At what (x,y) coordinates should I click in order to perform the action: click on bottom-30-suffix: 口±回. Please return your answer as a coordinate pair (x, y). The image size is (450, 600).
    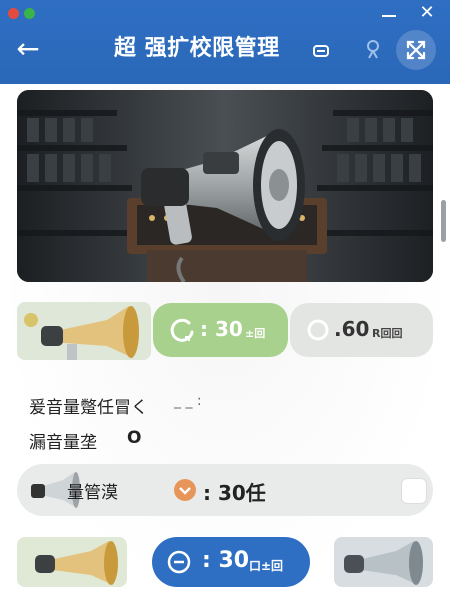
    Looking at the image, I should click on (266, 566).